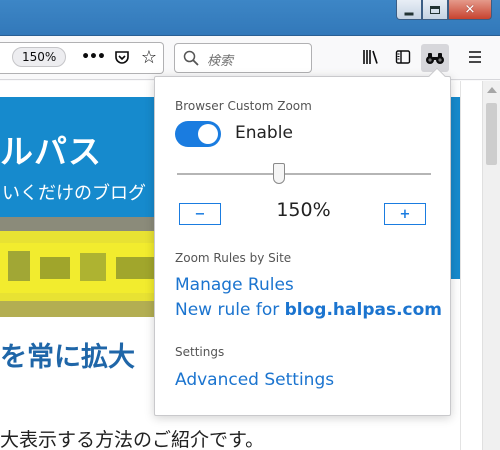  What do you see at coordinates (230, 310) in the screenshot?
I see `new-rule-prefix: New rule for` at bounding box center [230, 310].